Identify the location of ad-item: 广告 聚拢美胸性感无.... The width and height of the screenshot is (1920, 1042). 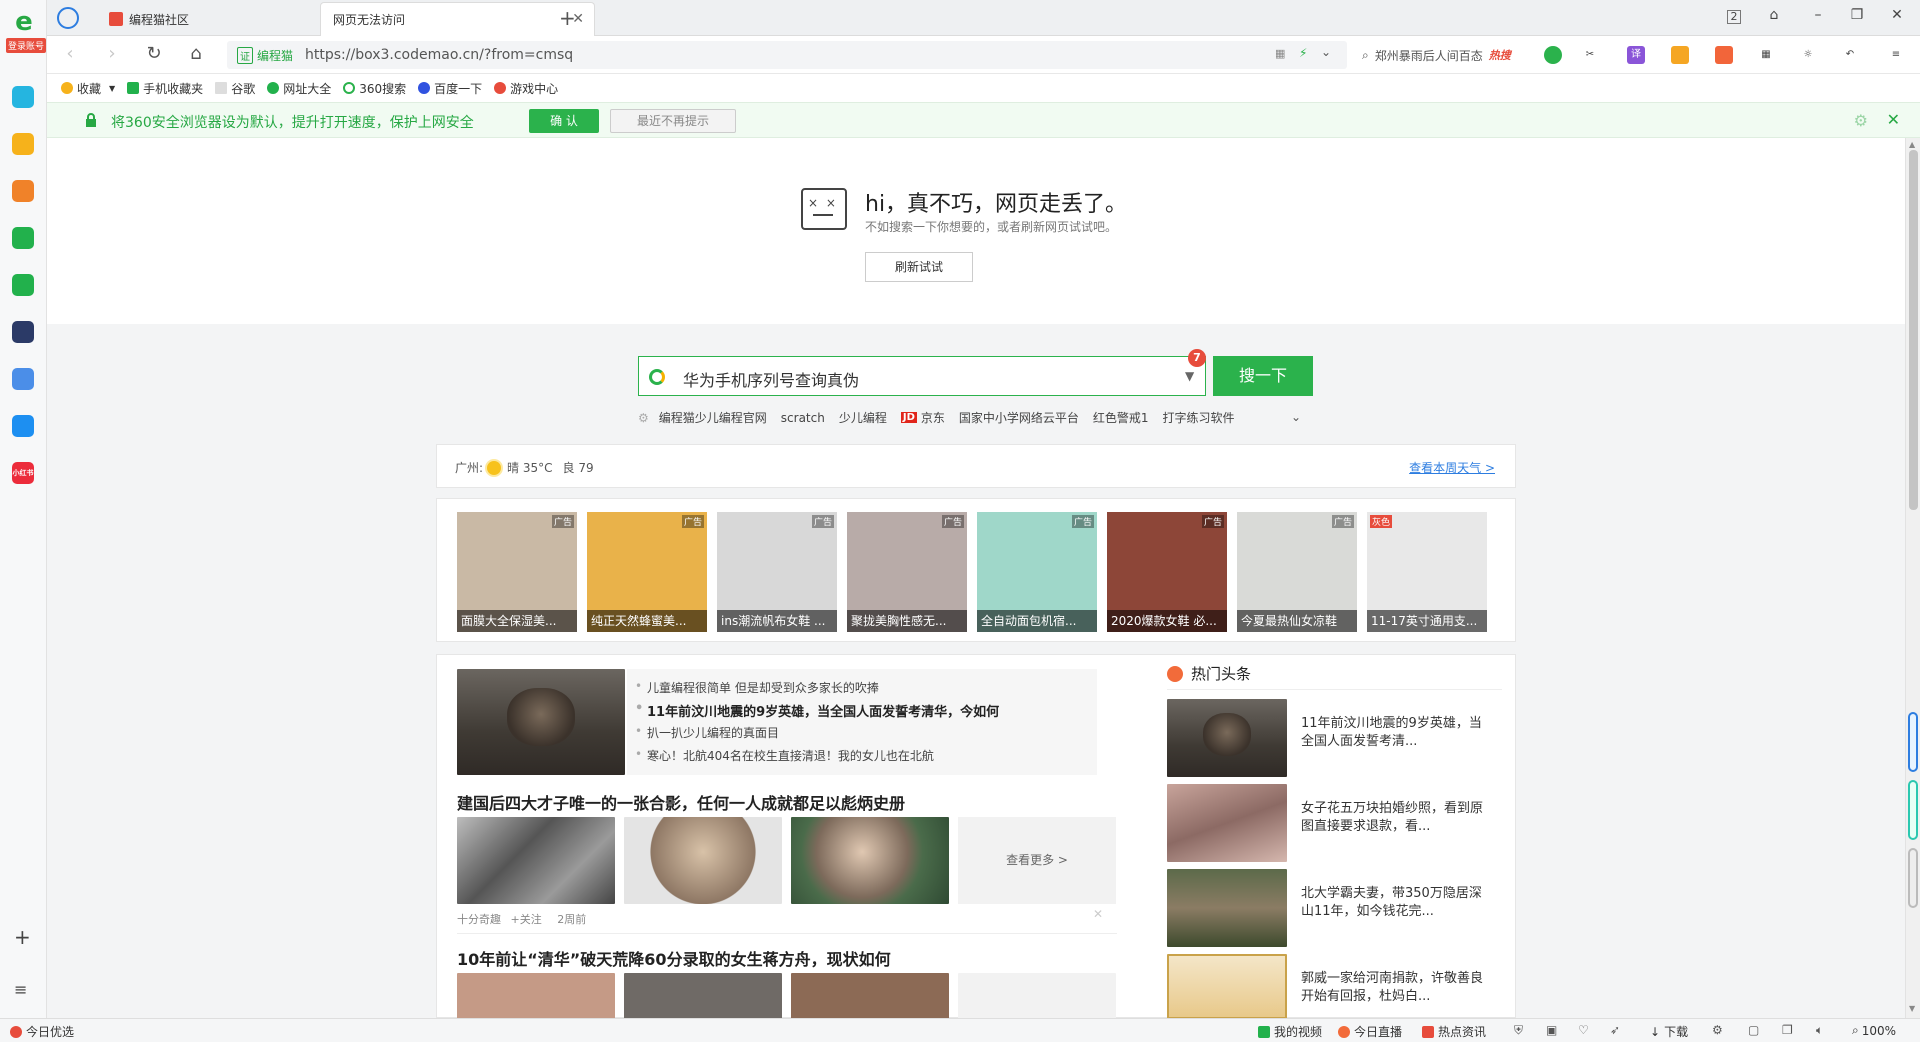
(907, 572).